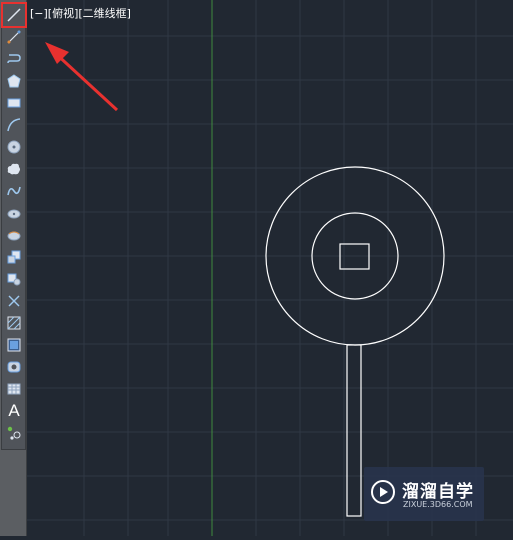  I want to click on draw-toolbar-panel: A, so click(14, 226).